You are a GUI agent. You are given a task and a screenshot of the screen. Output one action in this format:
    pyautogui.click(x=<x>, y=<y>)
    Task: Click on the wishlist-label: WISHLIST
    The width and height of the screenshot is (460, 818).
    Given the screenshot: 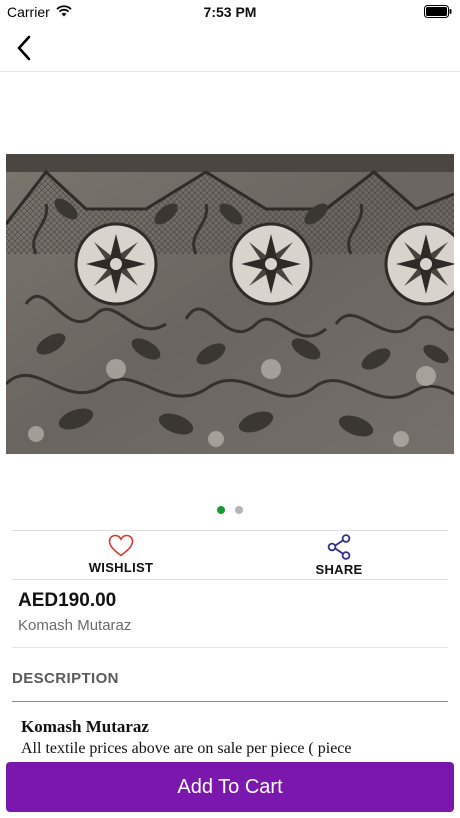 What is the action you would take?
    pyautogui.click(x=121, y=567)
    